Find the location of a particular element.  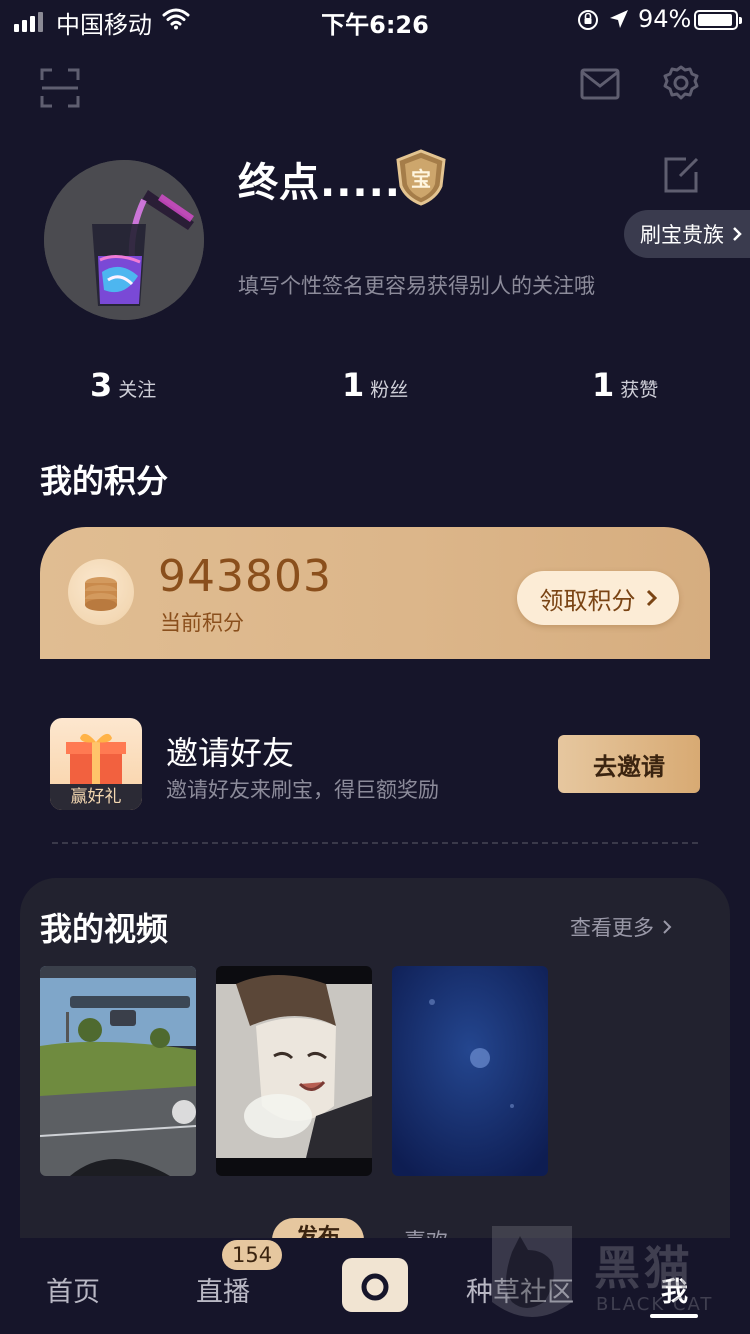

watermark: 黑猫 BLACK CAT is located at coordinates (616, 1278).